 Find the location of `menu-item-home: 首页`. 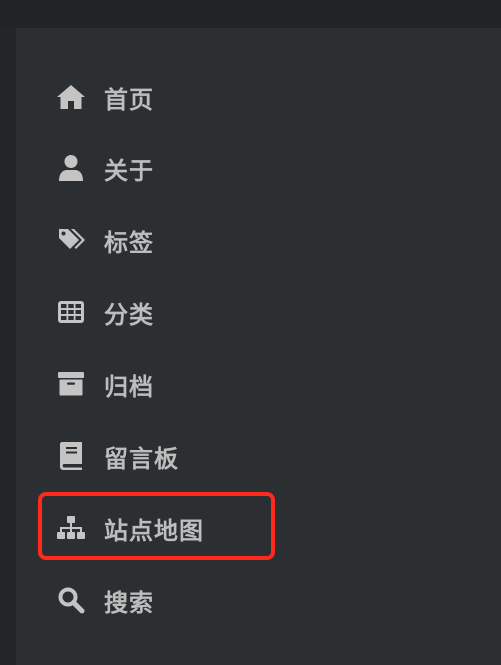

menu-item-home: 首页 is located at coordinates (171, 97).